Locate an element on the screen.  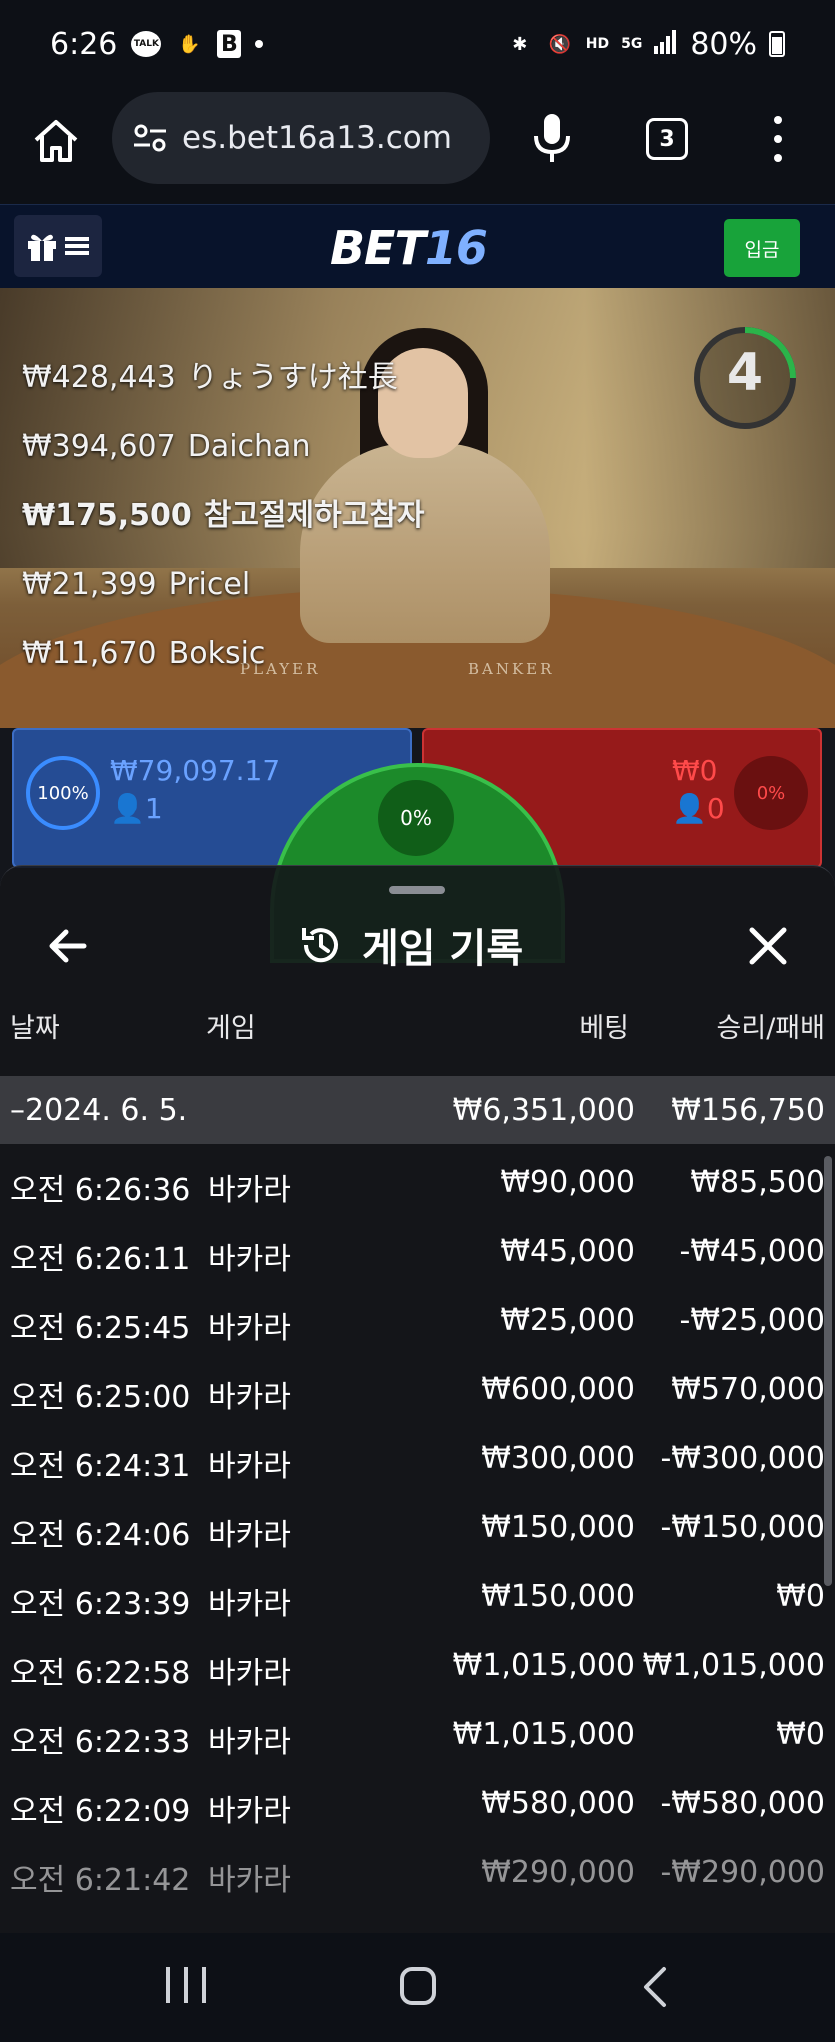
history-row: 오전 6:25:45 바카라 ₩25,000 -₩25,000 is located at coordinates (417, 1323).